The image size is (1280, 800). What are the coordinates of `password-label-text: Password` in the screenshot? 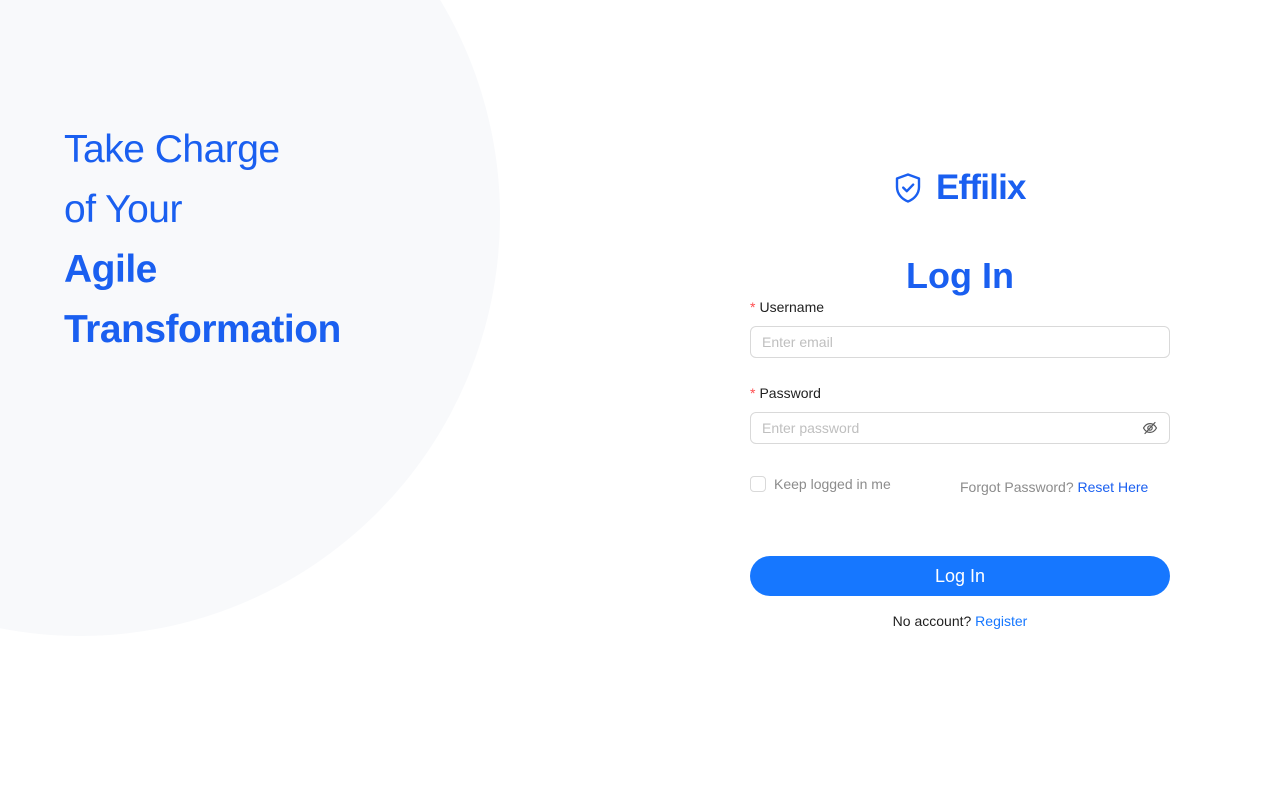 It's located at (790, 393).